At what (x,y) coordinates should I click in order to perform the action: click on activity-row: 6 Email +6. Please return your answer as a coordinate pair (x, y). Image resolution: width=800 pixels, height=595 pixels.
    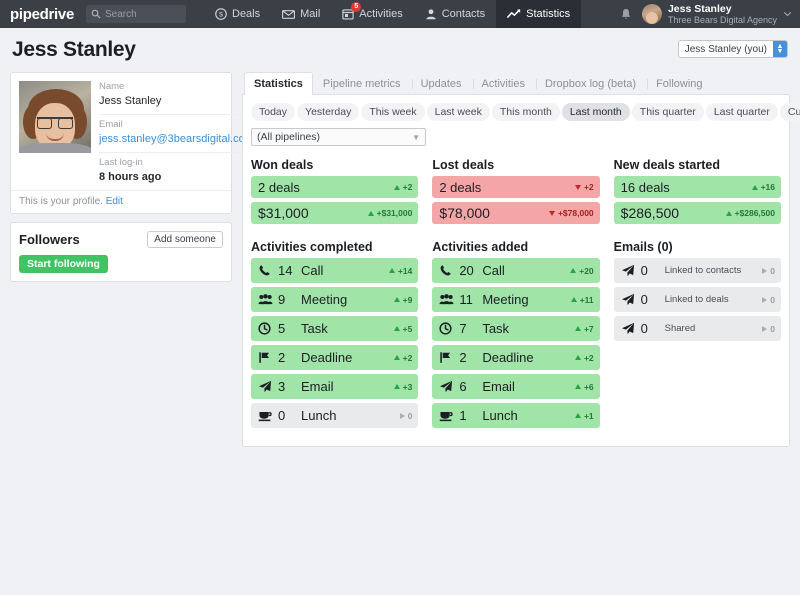
    Looking at the image, I should click on (516, 386).